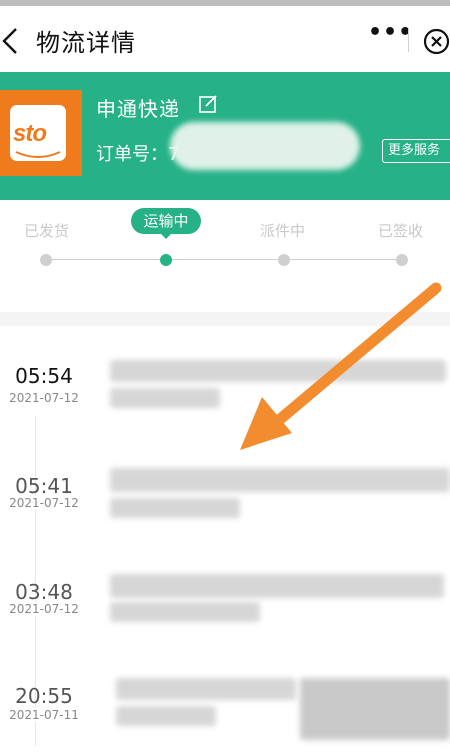 The height and width of the screenshot is (755, 450). What do you see at coordinates (208, 104) in the screenshot?
I see `edit-icon` at bounding box center [208, 104].